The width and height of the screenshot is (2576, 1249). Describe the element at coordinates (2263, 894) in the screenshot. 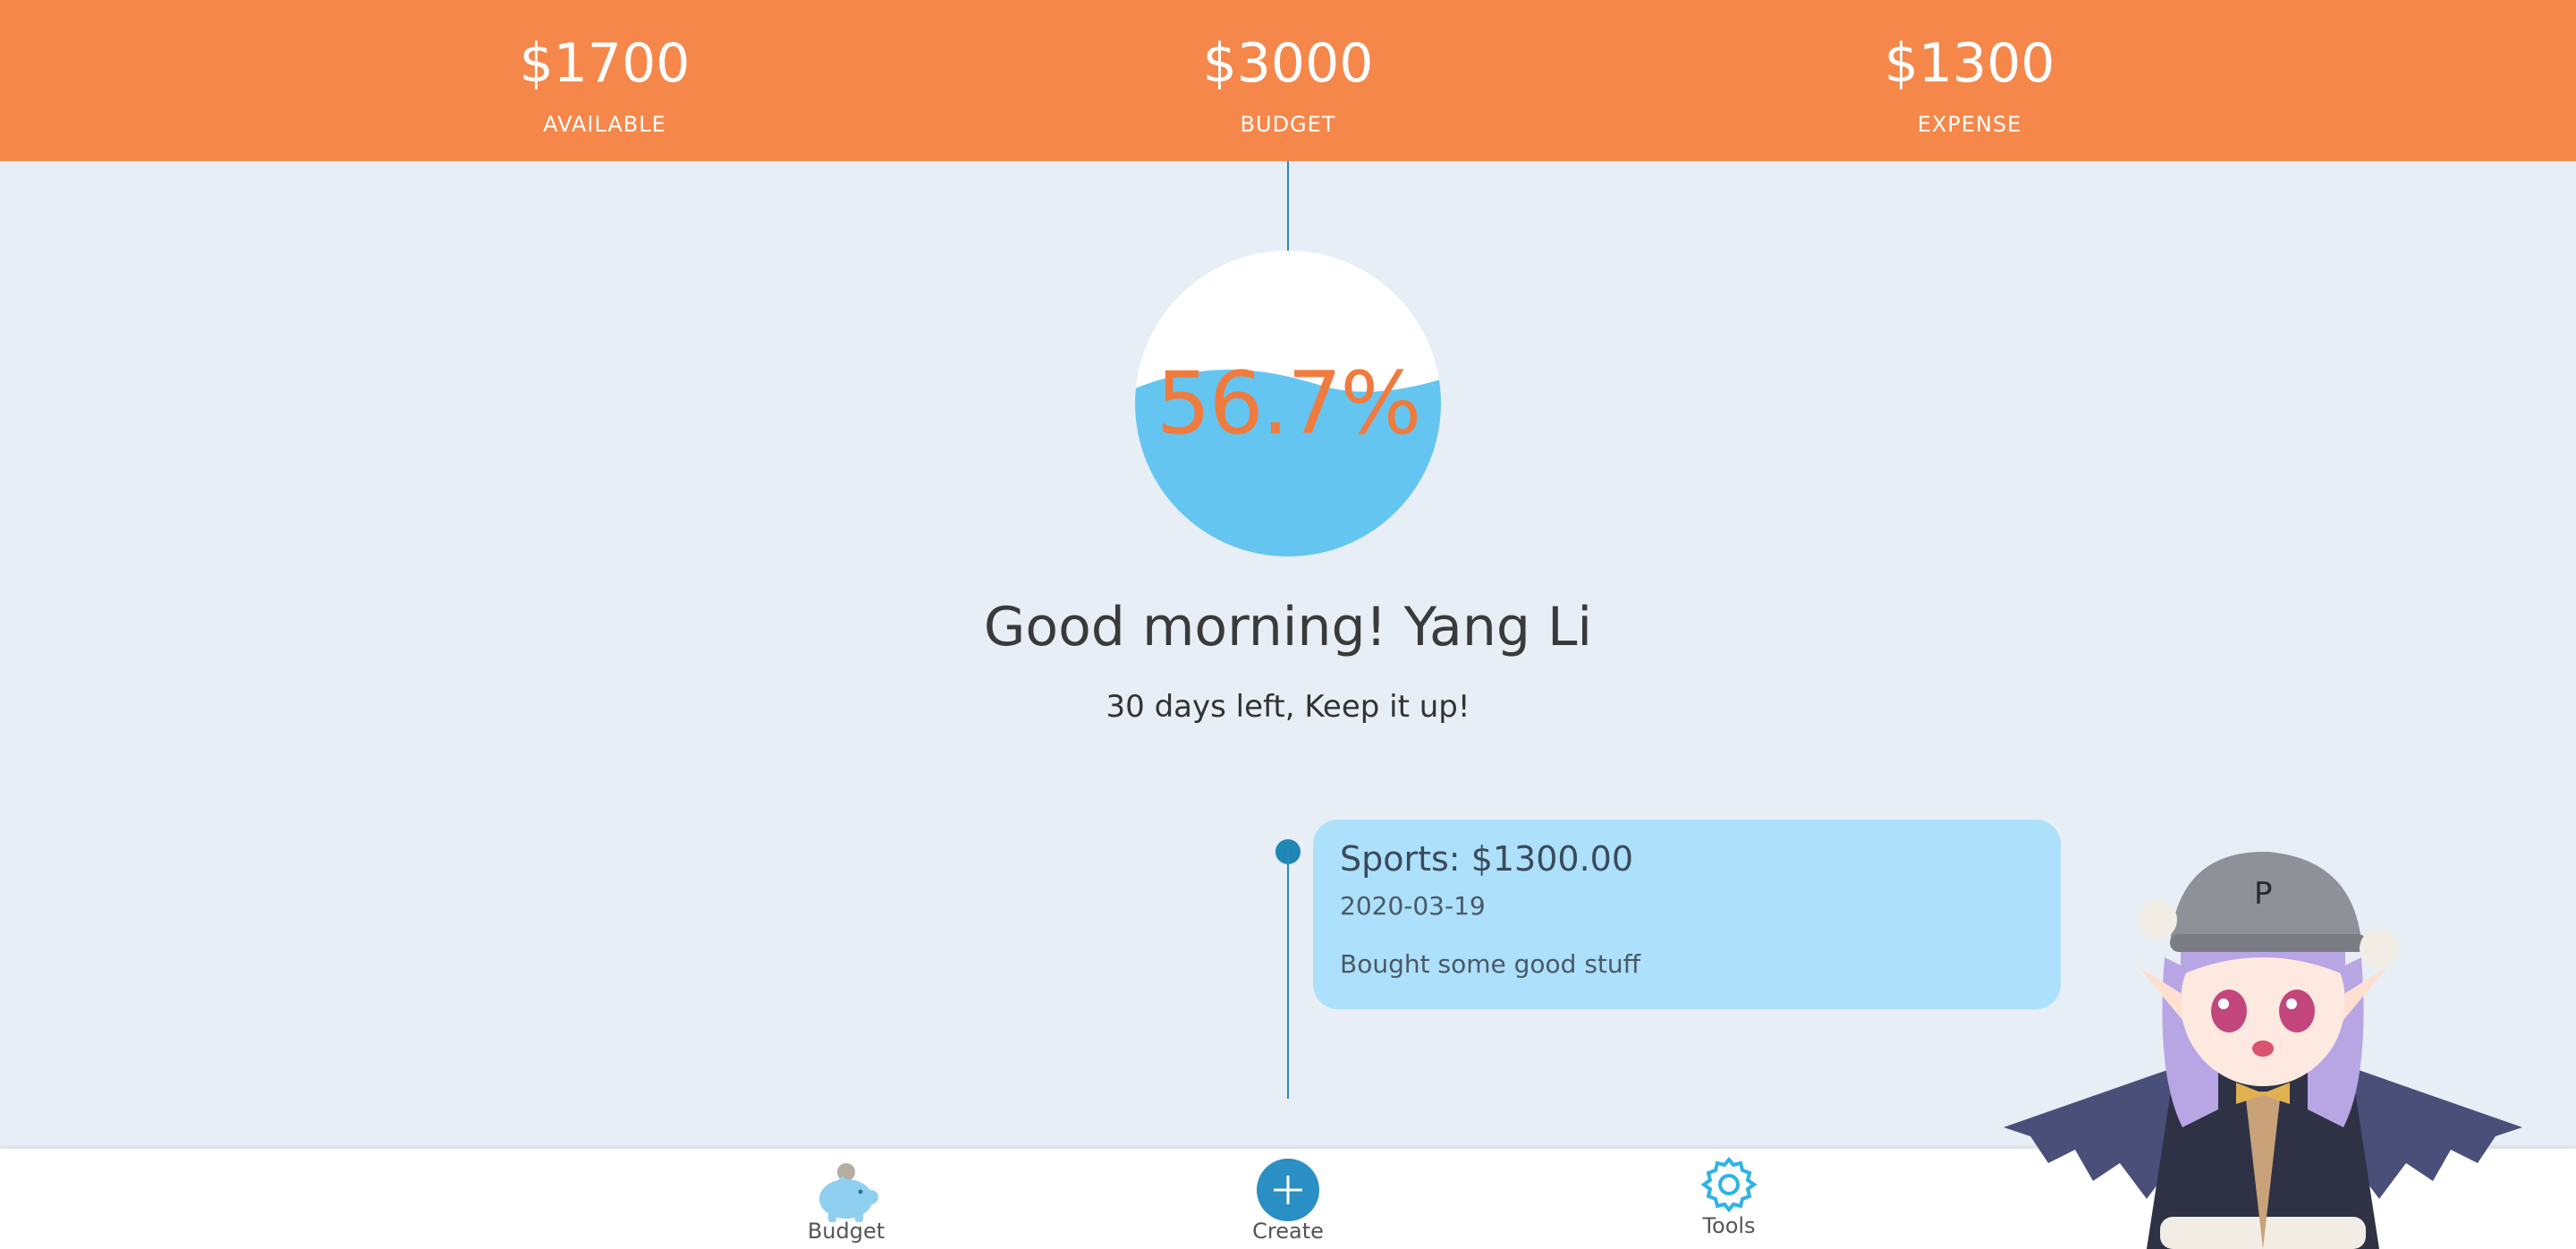

I see `svg-text: P` at that location.